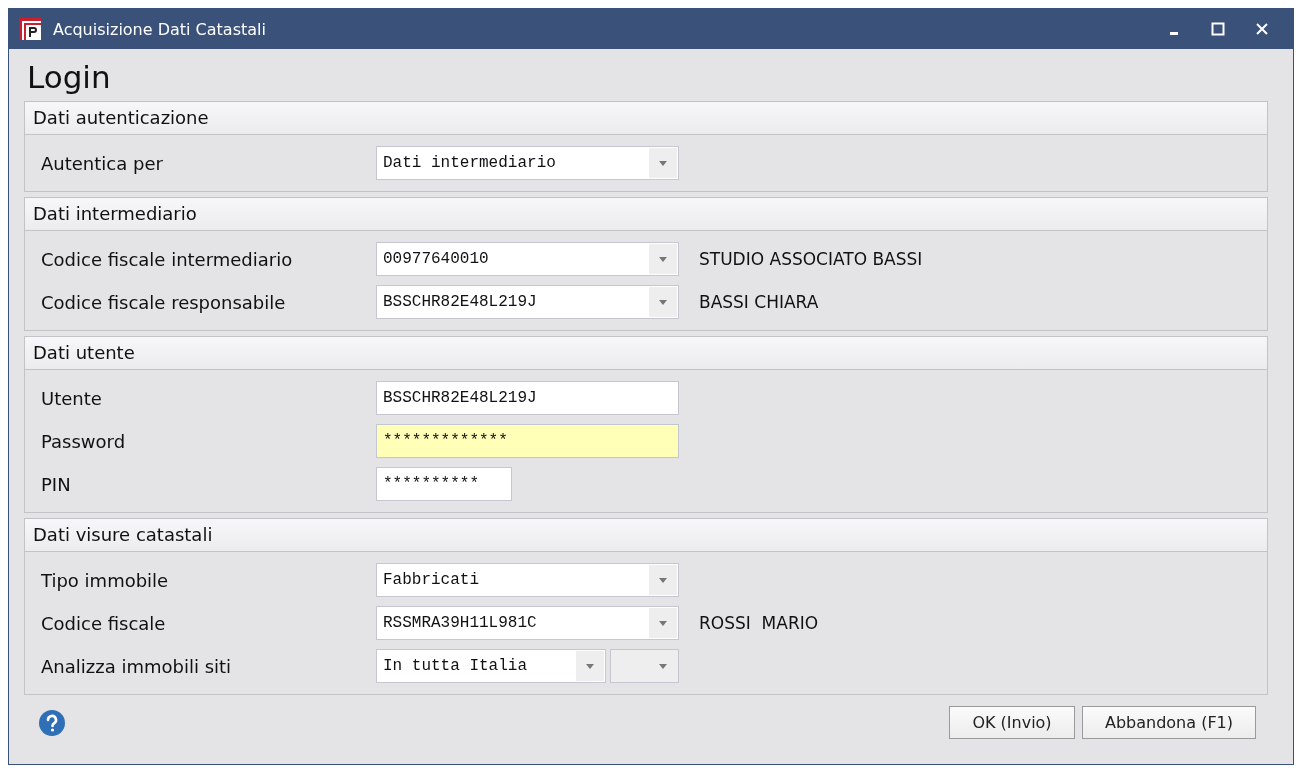 This screenshot has height=773, width=1301. I want to click on field-label: Codice fiscale, so click(103, 623).